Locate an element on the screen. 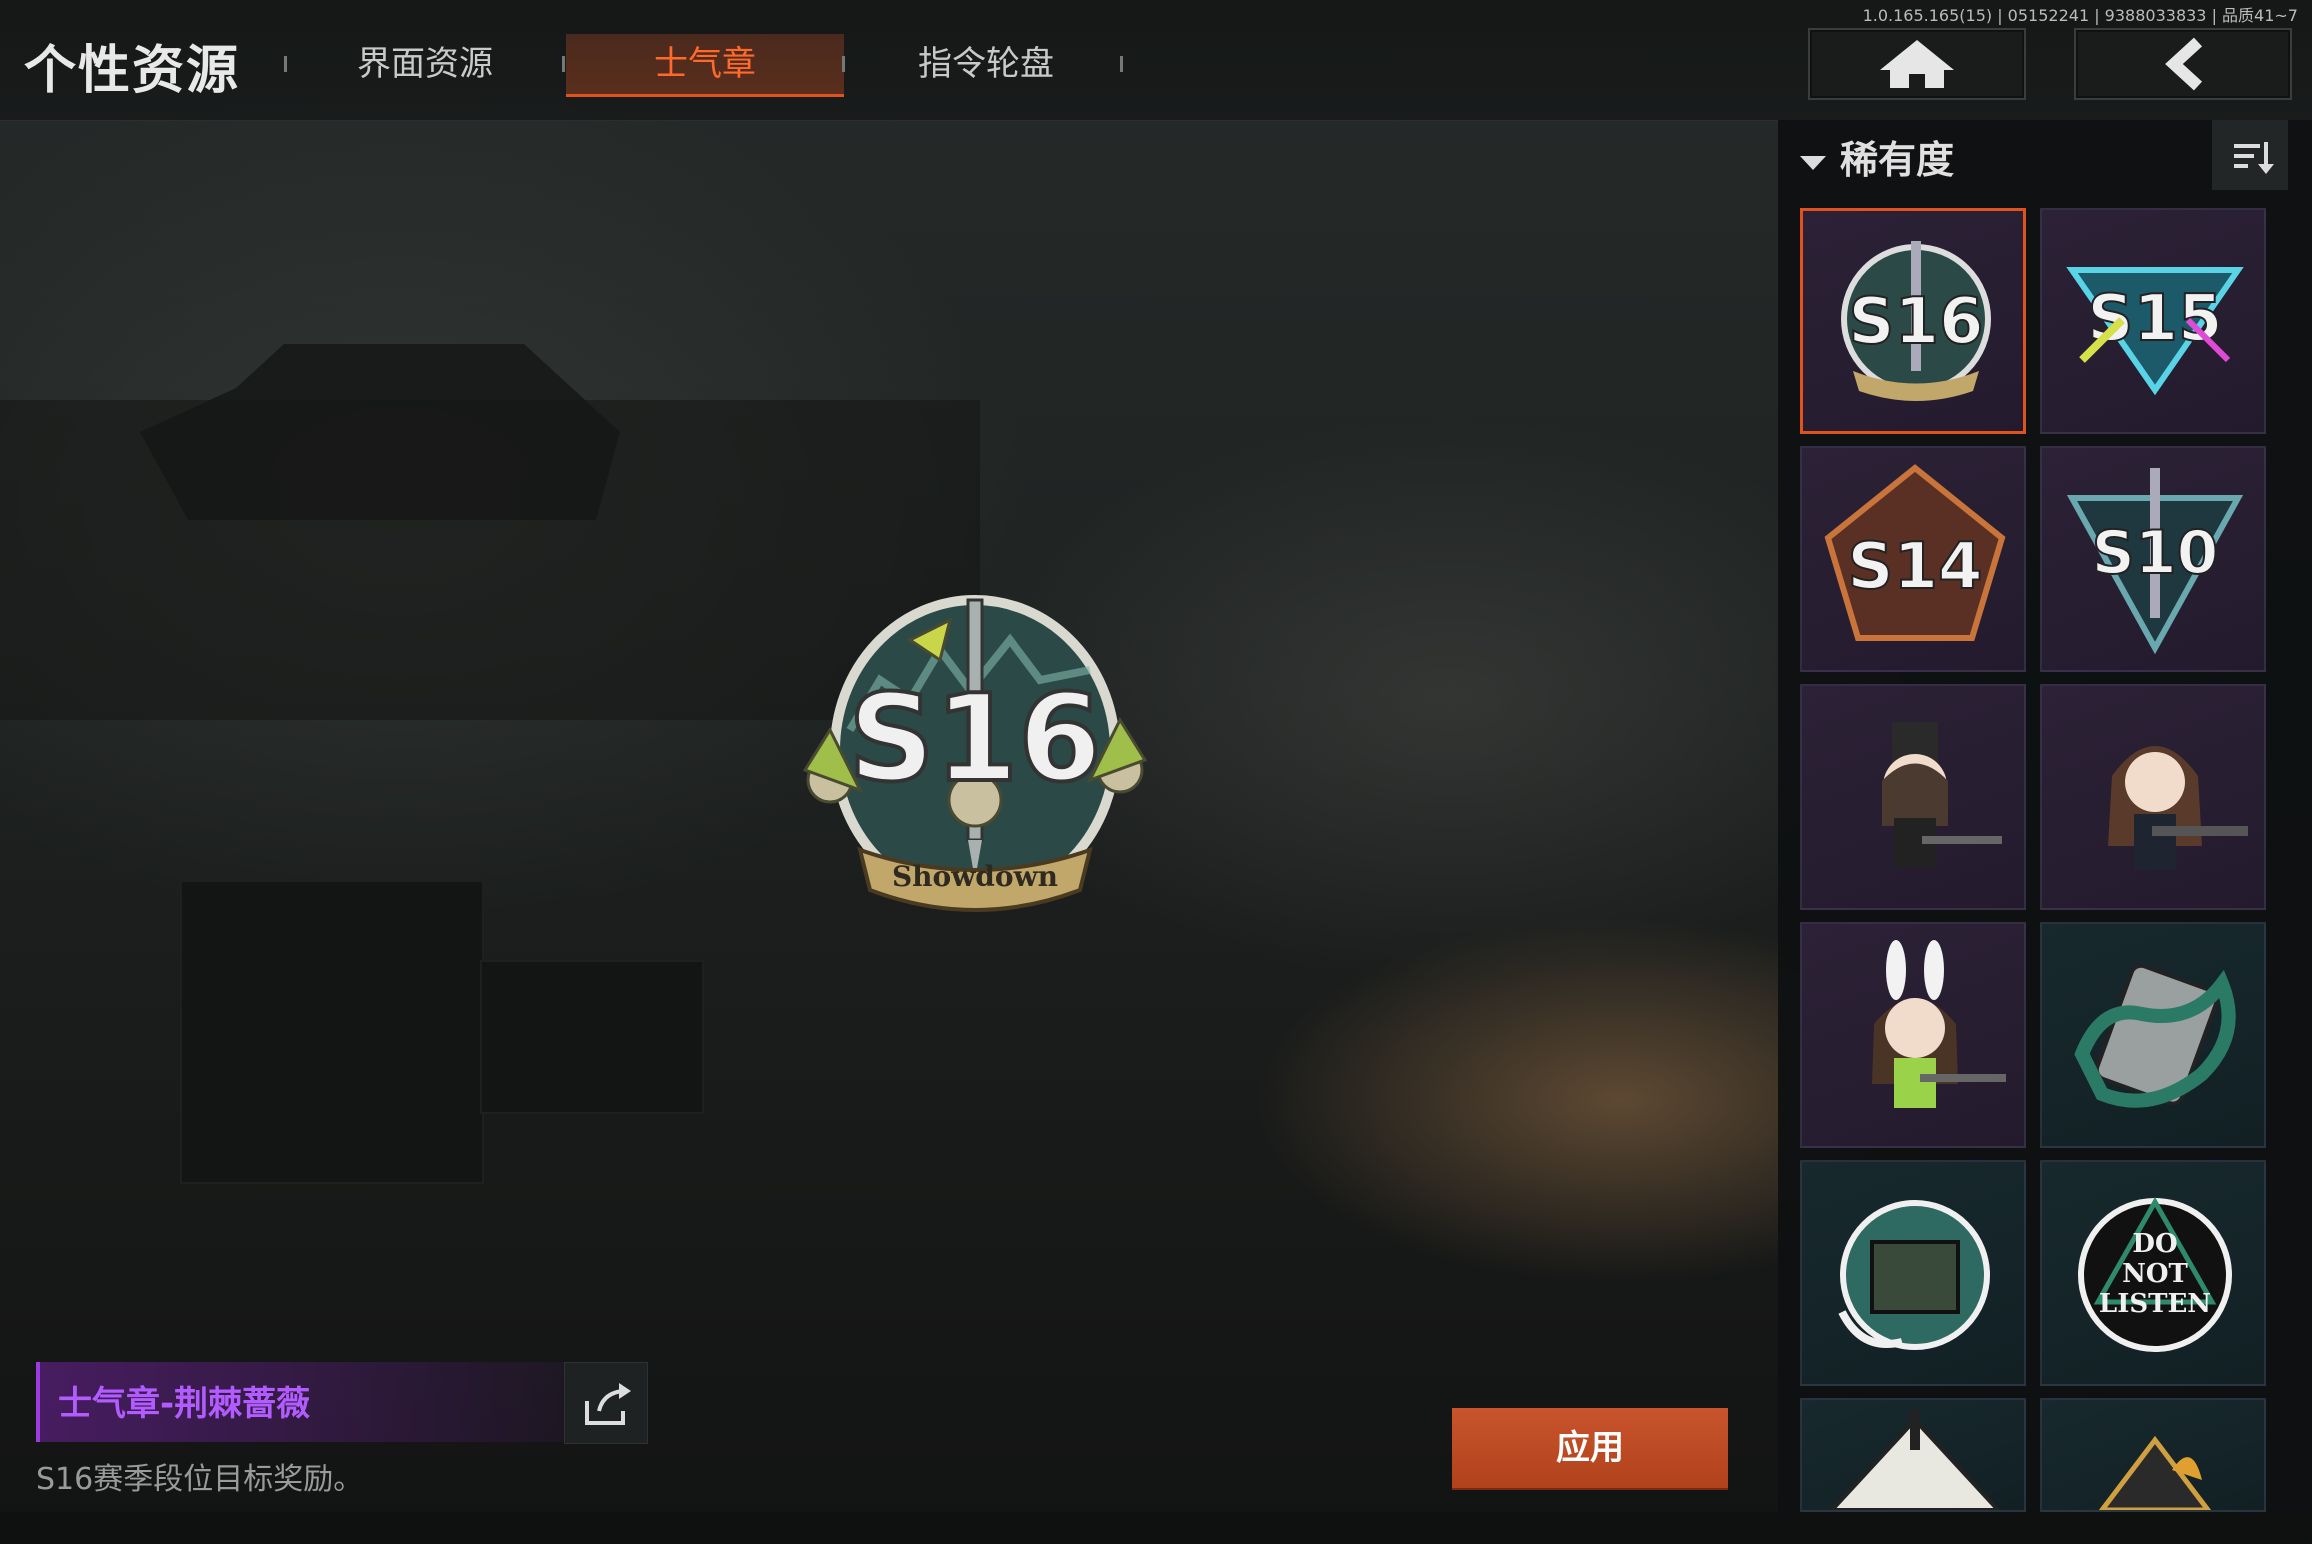 This screenshot has width=2312, height=1544. chibi-officer-icon is located at coordinates (1942, 795).